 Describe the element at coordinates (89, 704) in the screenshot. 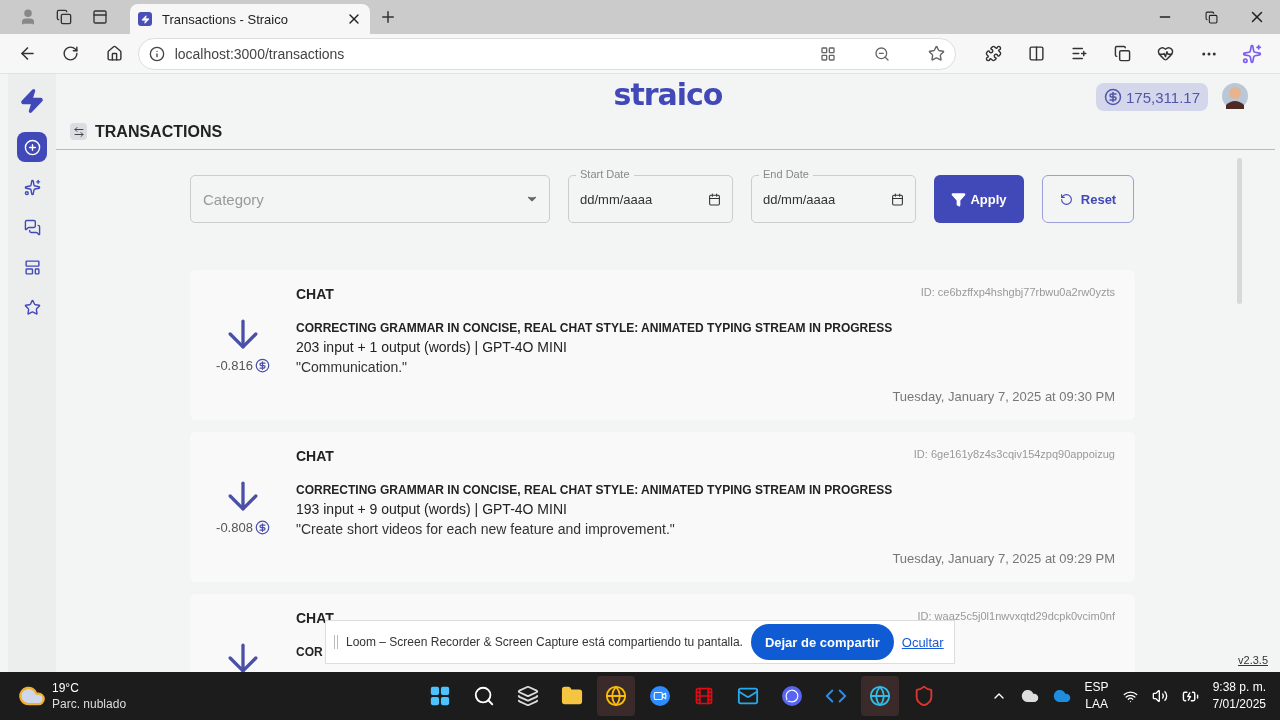

I see `weather-condition: Parc. nublado` at that location.